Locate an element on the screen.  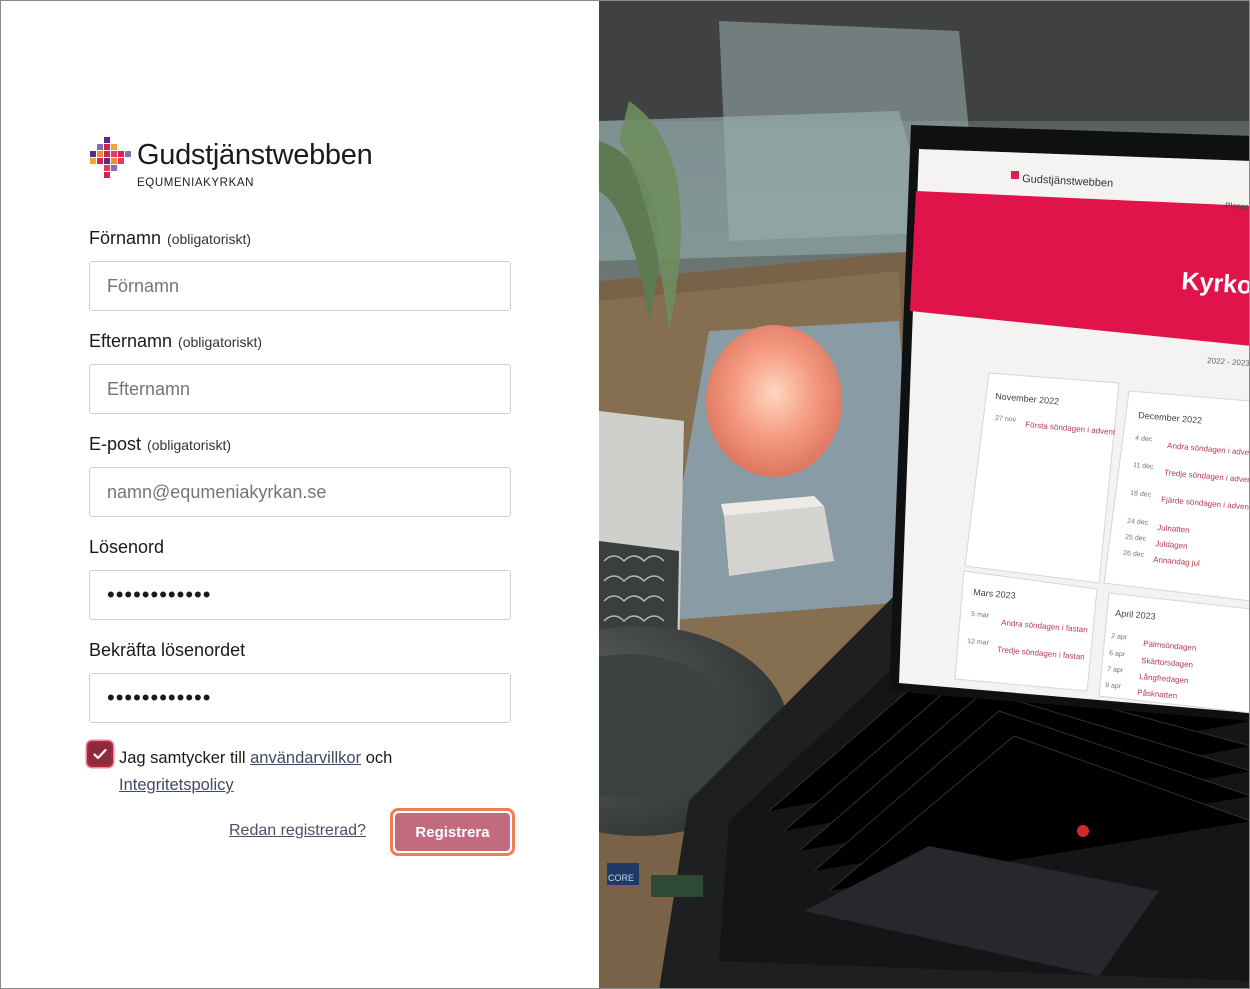
cal-date: 2 apr is located at coordinates (1119, 637).